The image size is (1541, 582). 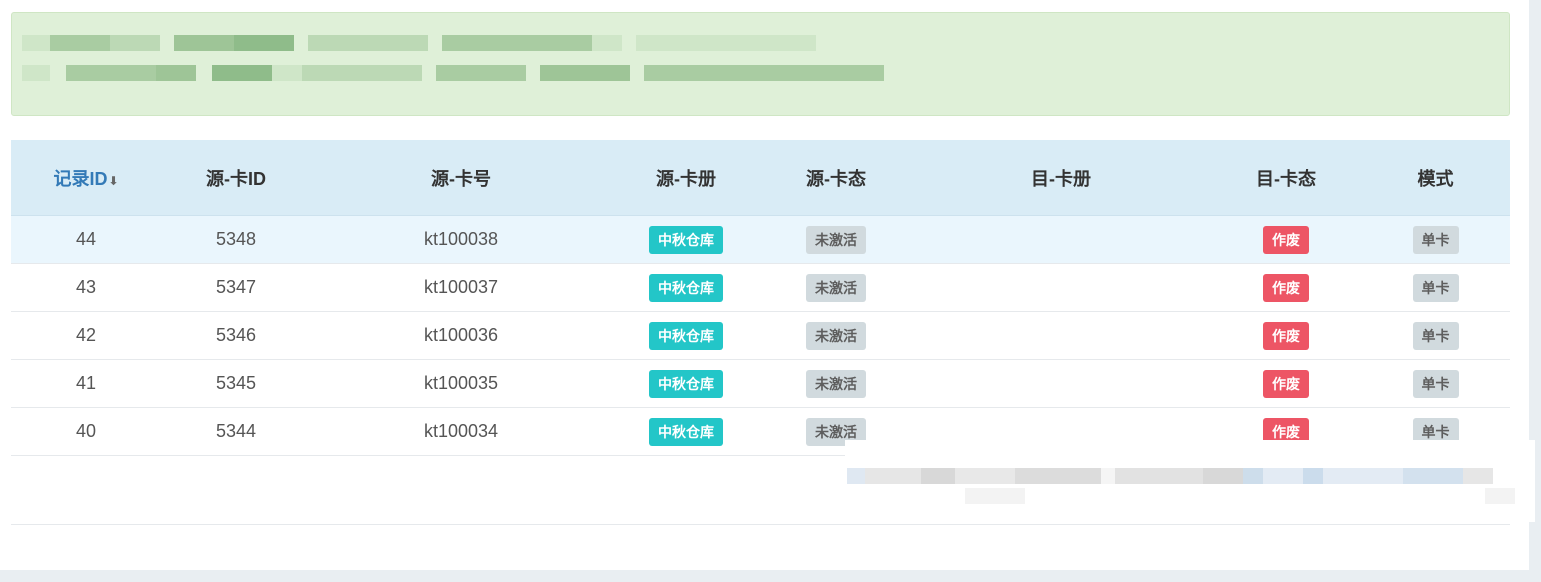 I want to click on cell-src-card-id: 5346, so click(x=236, y=335).